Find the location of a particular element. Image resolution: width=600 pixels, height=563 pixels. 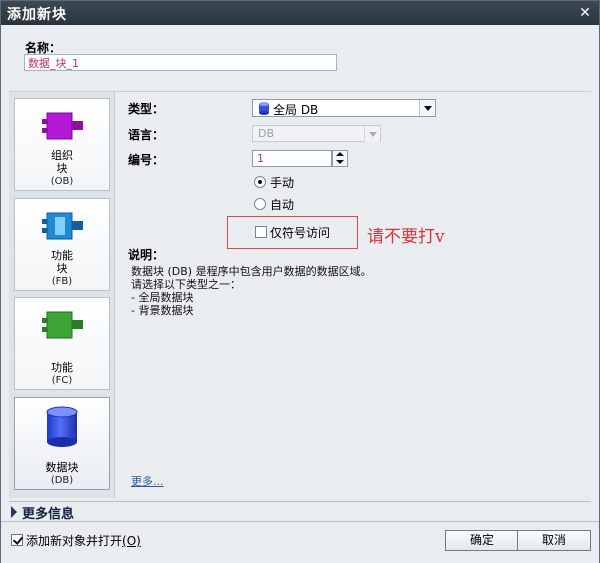

spin-up-icon is located at coordinates (340, 154).